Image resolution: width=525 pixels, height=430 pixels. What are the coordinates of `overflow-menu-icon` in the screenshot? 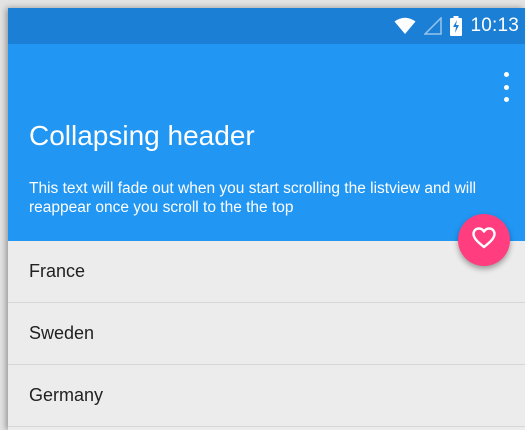 It's located at (506, 87).